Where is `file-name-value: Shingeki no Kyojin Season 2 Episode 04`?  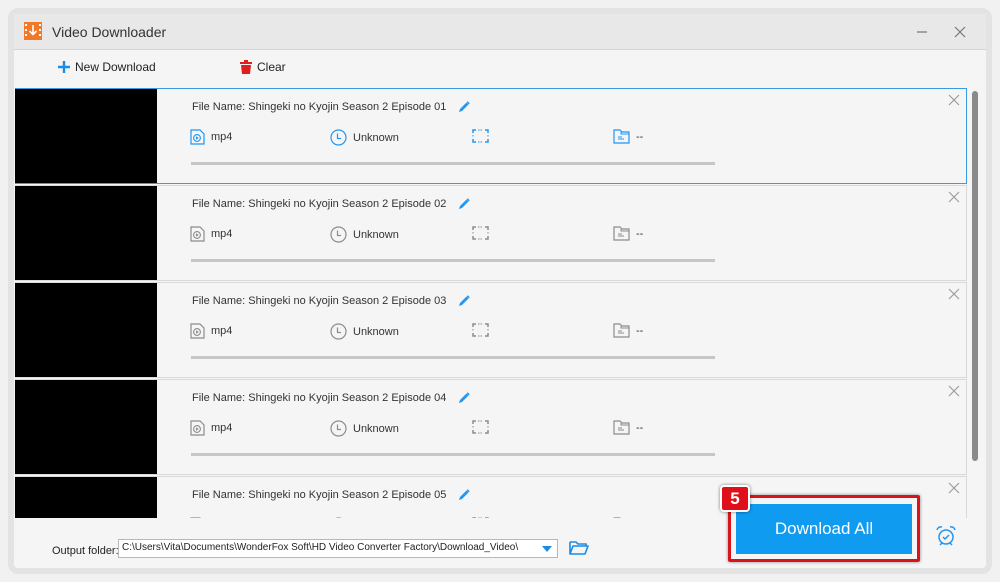 file-name-value: Shingeki no Kyojin Season 2 Episode 04 is located at coordinates (347, 398).